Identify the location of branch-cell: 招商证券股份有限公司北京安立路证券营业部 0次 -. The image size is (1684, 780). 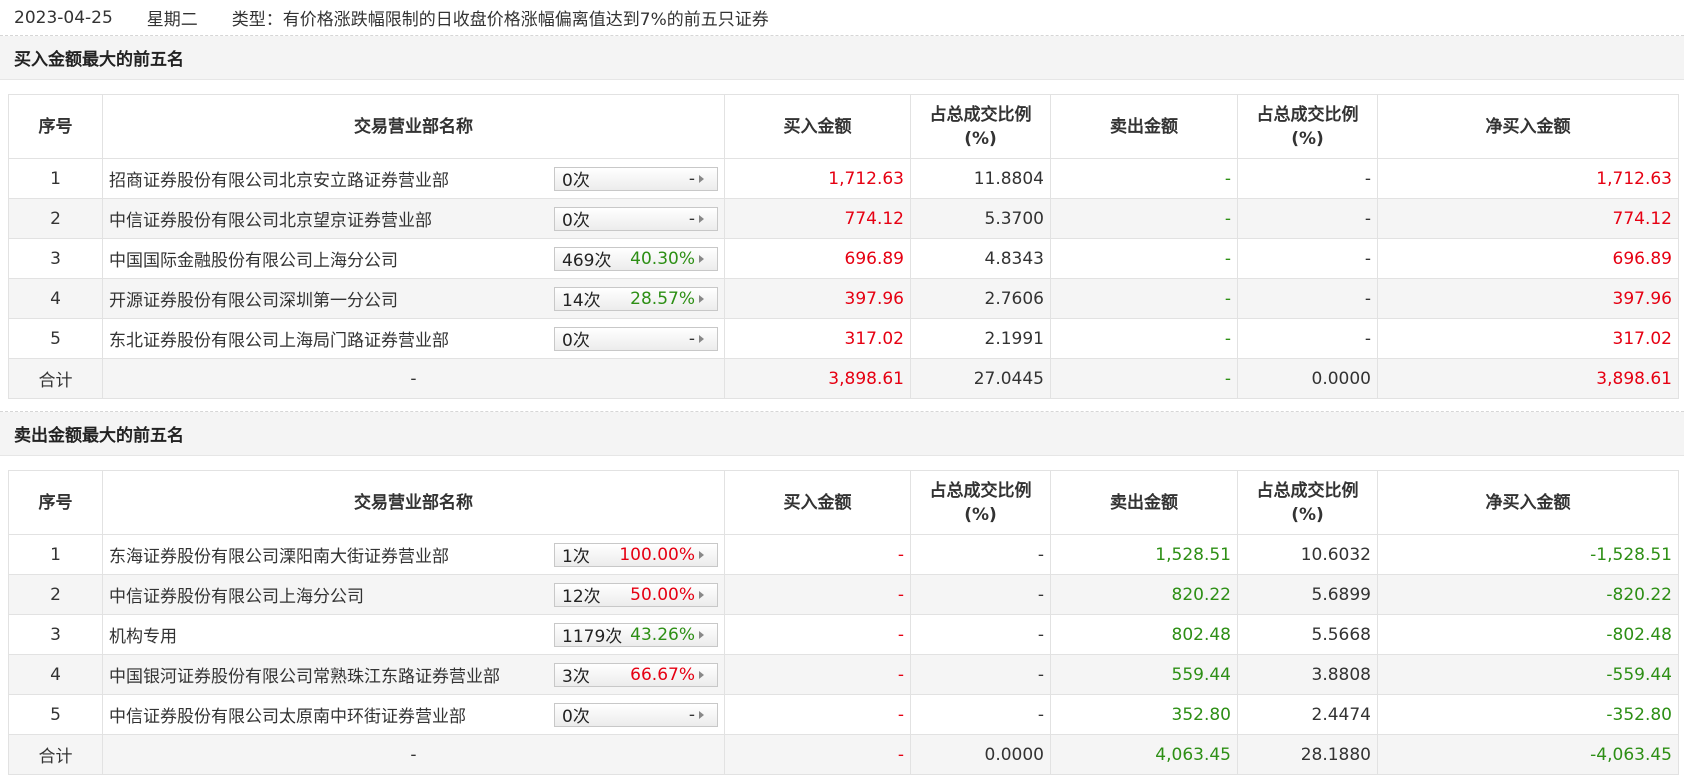
(413, 178).